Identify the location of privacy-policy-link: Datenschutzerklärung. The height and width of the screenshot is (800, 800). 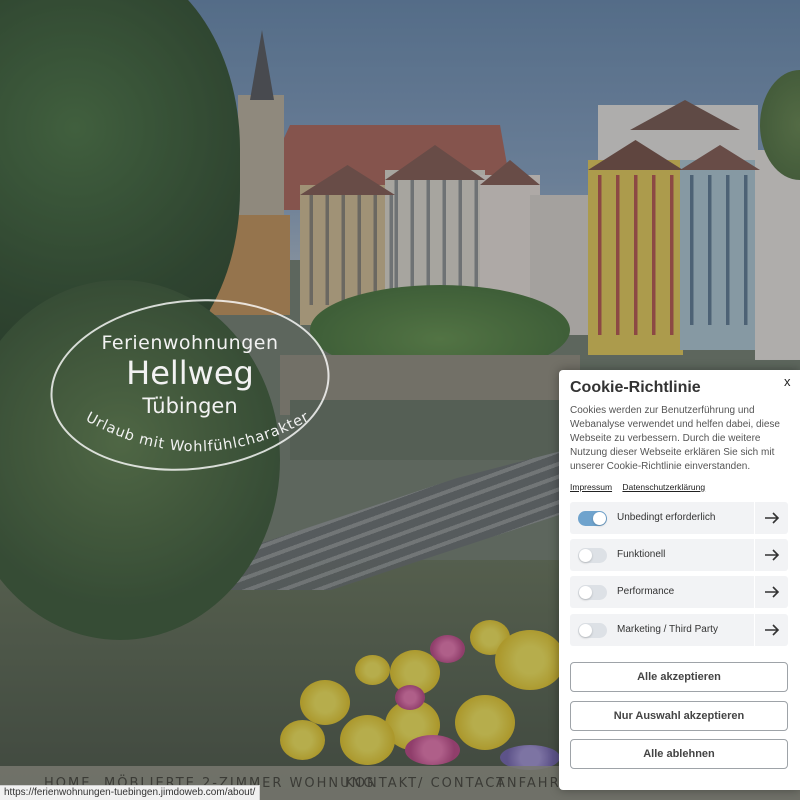
(663, 487).